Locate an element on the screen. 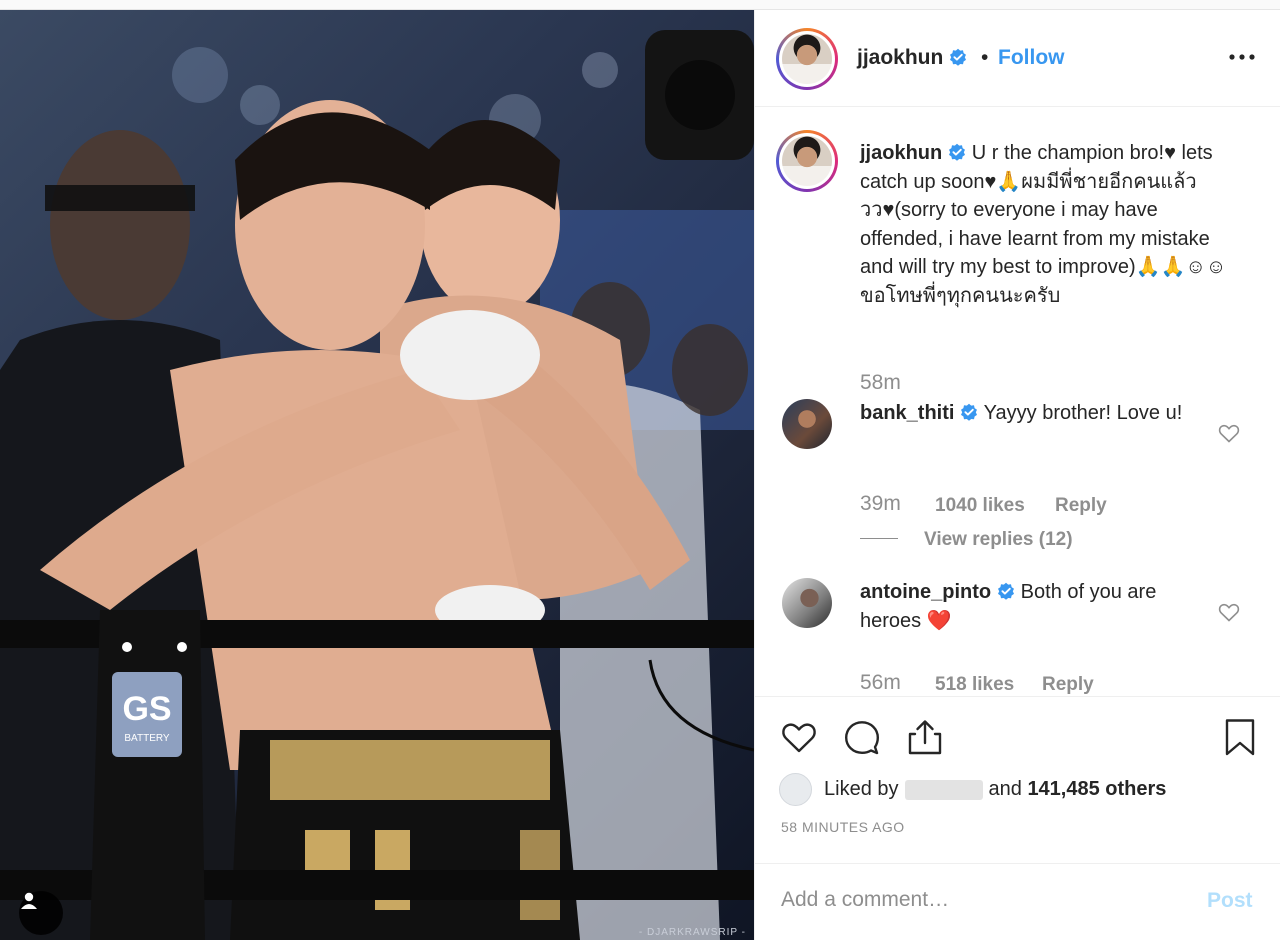 The image size is (1280, 940). comment-likes: 1040 likes is located at coordinates (980, 506).